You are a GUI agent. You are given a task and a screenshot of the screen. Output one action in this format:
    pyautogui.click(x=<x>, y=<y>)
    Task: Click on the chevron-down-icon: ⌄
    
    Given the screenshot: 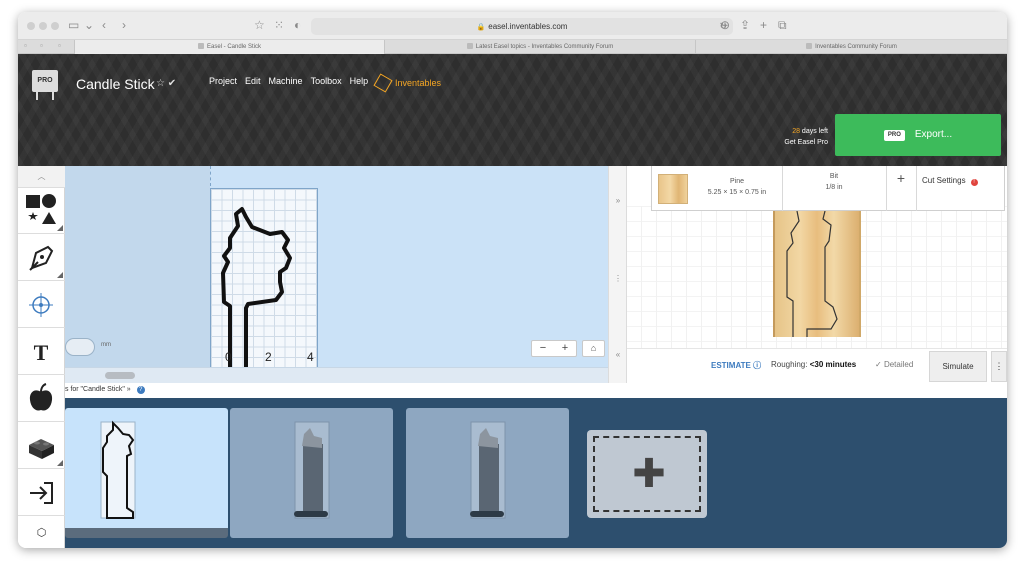 What is the action you would take?
    pyautogui.click(x=89, y=25)
    